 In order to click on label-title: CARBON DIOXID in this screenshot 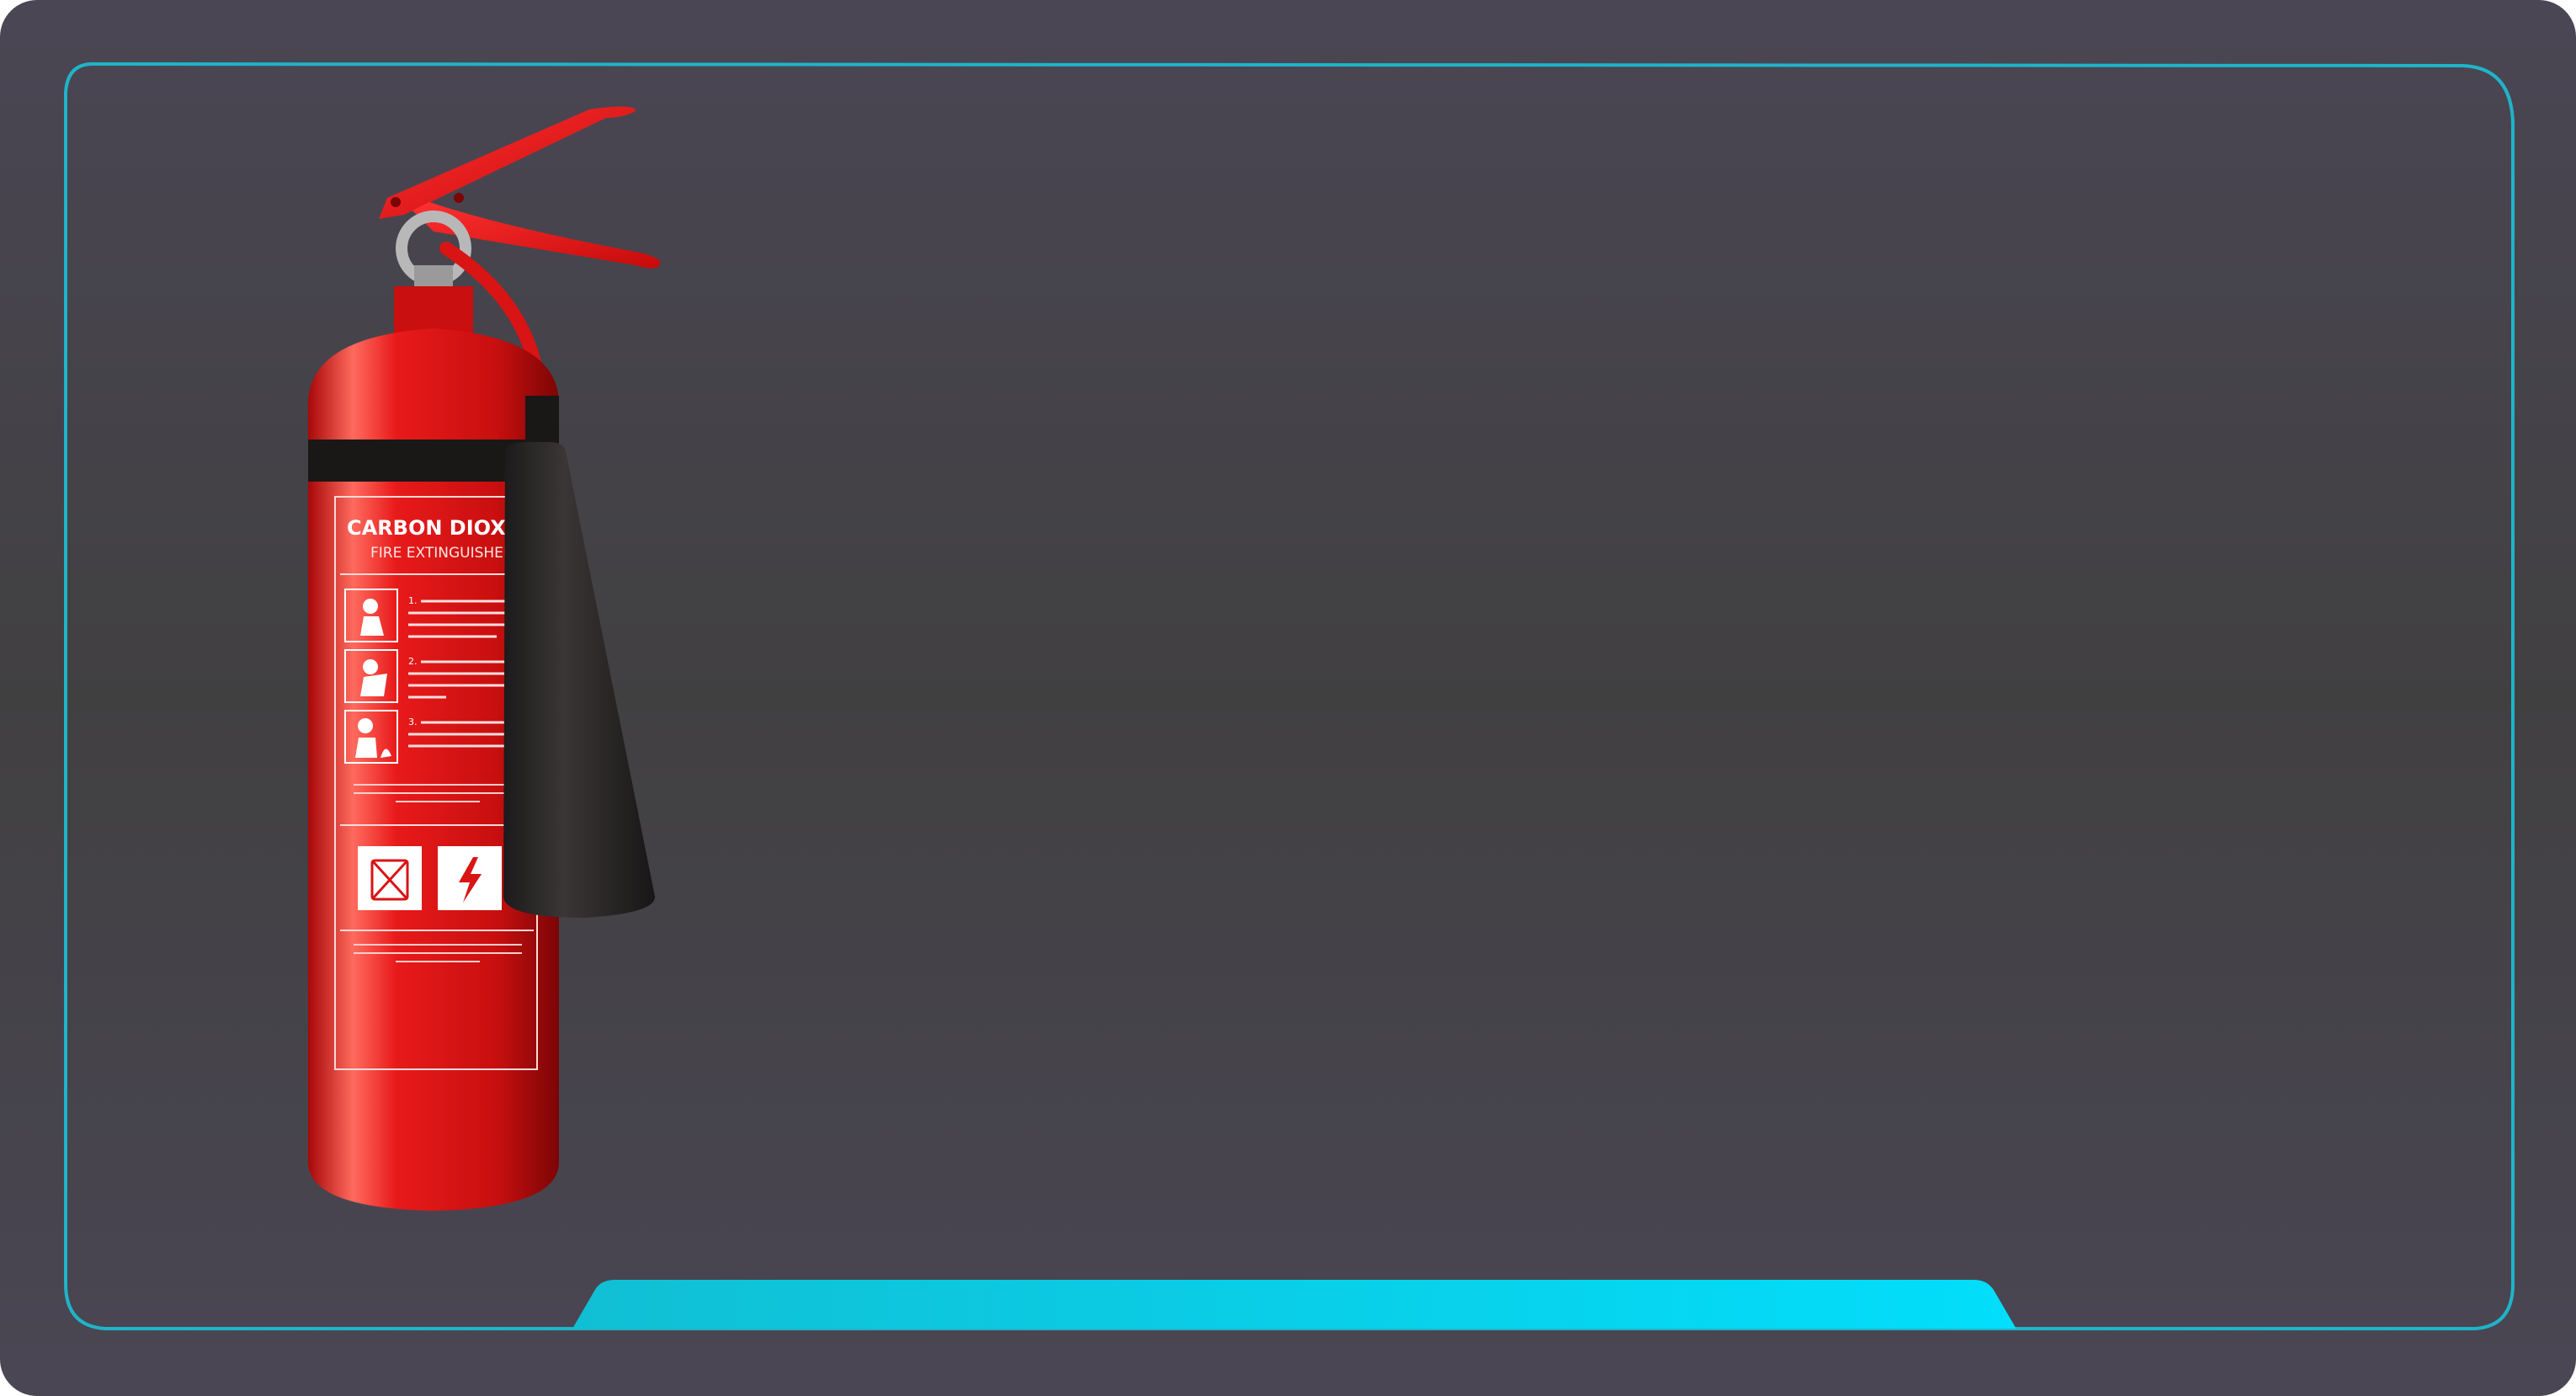, I will do `click(439, 528)`.